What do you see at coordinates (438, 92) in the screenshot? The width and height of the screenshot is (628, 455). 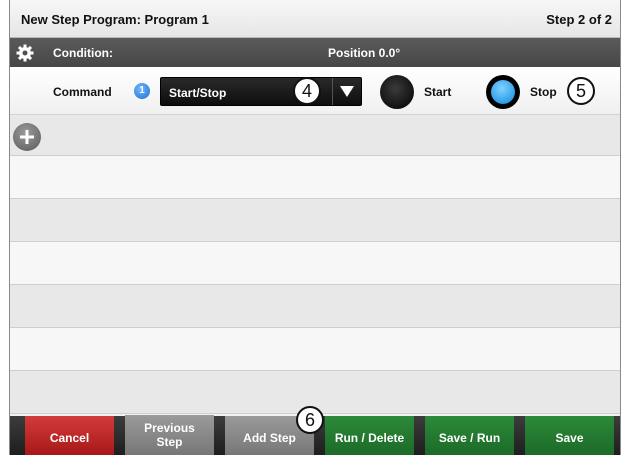 I see `radio-start-label: Start` at bounding box center [438, 92].